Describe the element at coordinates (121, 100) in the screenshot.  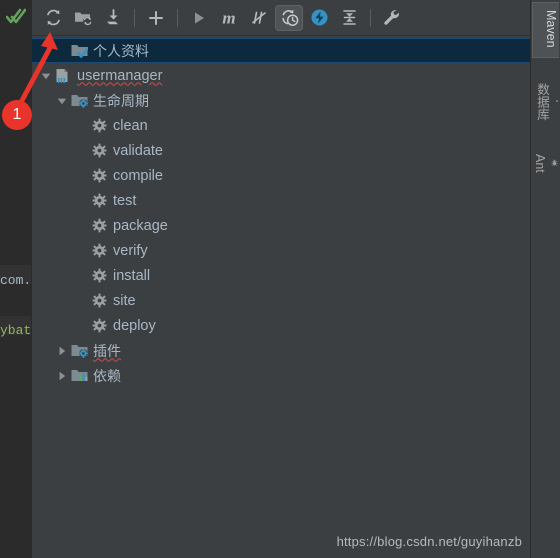
I see `tree-row-label: 生命周期` at that location.